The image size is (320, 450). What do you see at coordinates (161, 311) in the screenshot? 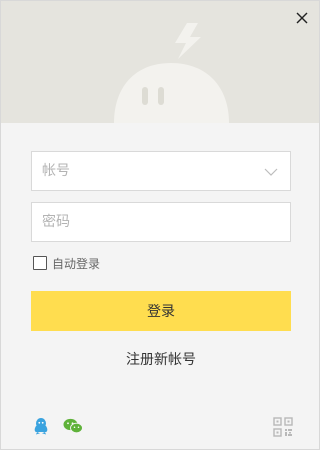
I see `login-button: 登录` at bounding box center [161, 311].